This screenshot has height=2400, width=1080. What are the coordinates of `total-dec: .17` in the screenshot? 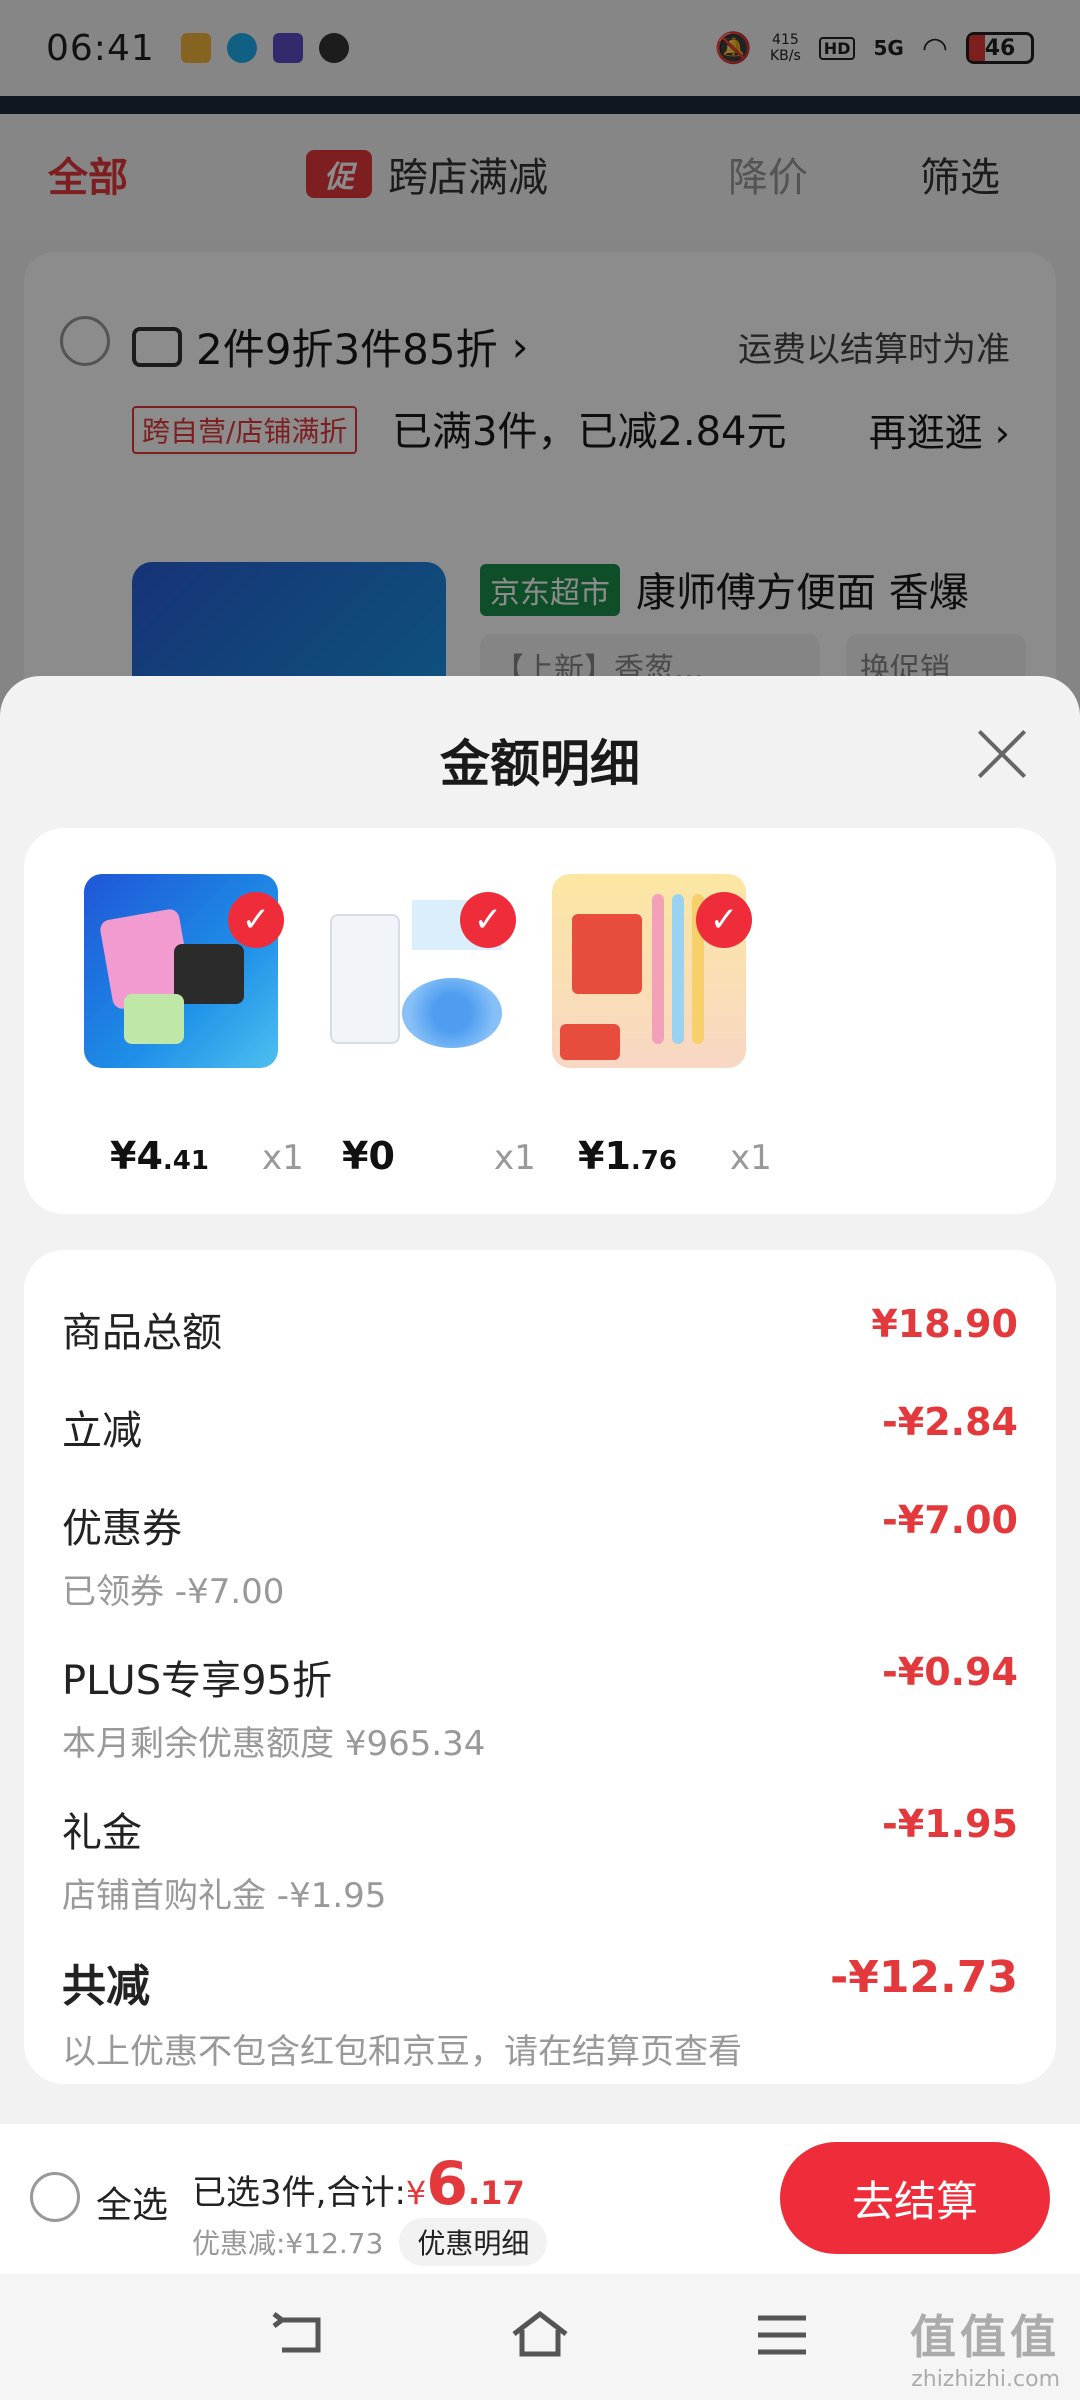 It's located at (496, 2193).